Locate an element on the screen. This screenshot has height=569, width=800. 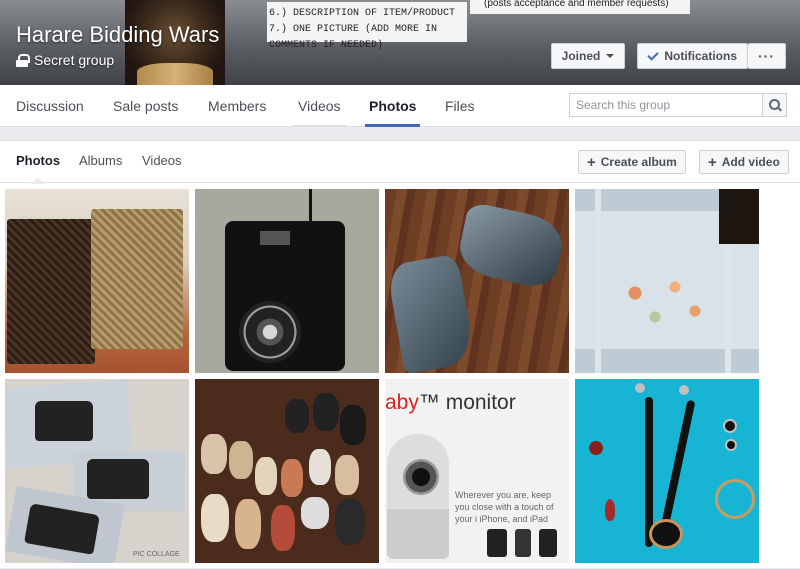
photo-baskets is located at coordinates (97, 281).